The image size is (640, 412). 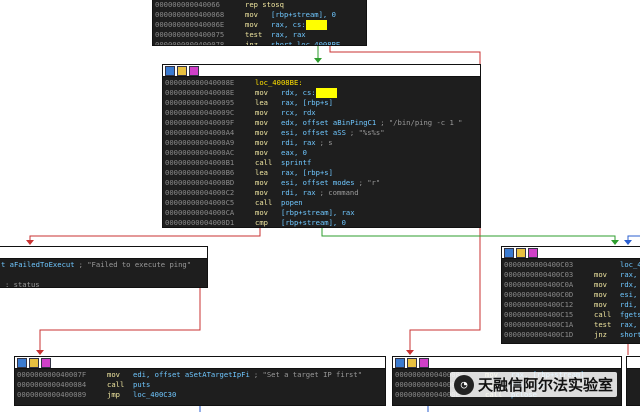 What do you see at coordinates (572, 275) in the screenshot?
I see `asm-line: 0000000000400C03 mov rax,` at bounding box center [572, 275].